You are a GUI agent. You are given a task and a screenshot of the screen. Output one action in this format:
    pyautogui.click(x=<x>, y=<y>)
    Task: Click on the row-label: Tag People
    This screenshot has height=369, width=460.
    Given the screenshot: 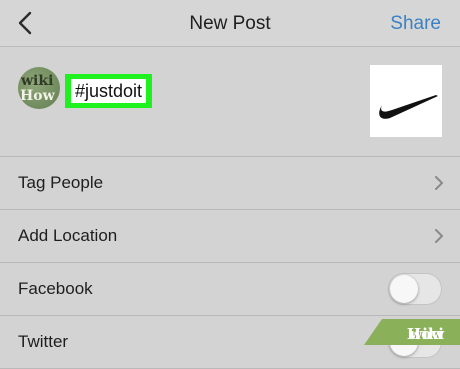 What is the action you would take?
    pyautogui.click(x=61, y=182)
    